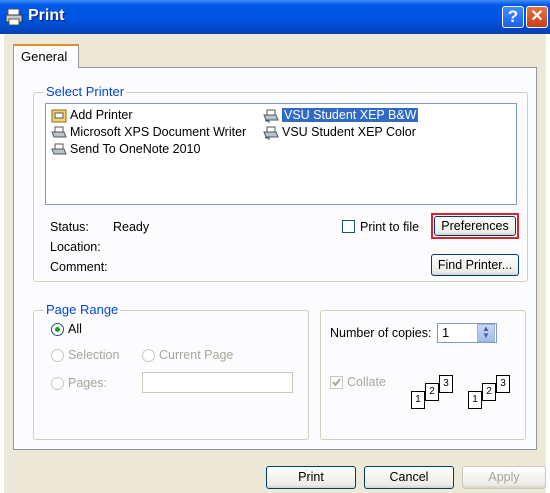 This screenshot has height=493, width=550. Describe the element at coordinates (348, 226) in the screenshot. I see `print-to-file-checkbox` at that location.